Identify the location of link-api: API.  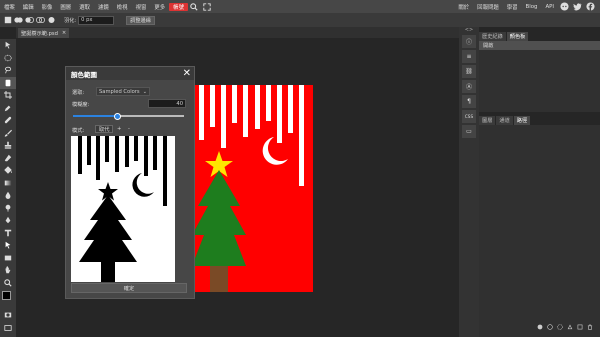
(549, 7).